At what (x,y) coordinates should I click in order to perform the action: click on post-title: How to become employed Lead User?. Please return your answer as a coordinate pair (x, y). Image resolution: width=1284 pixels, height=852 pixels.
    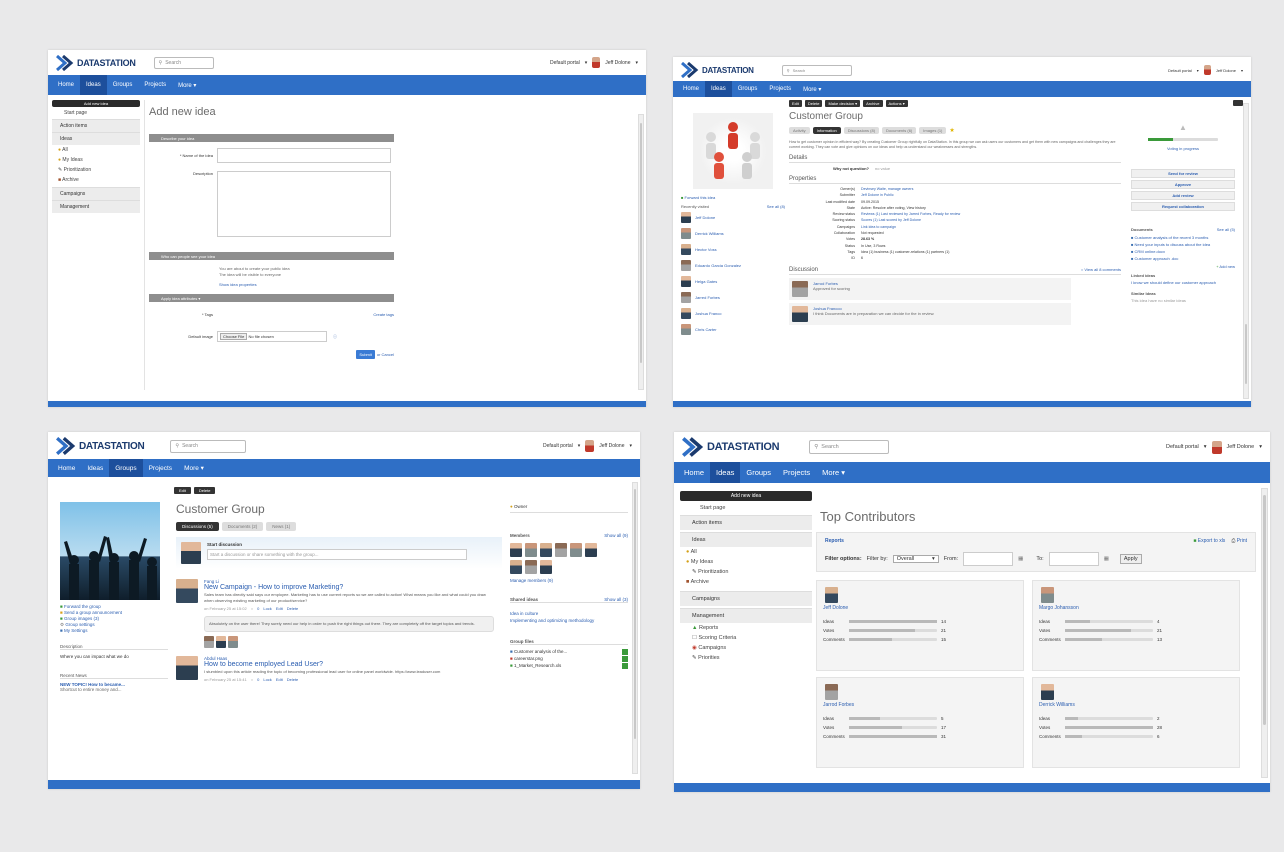
    Looking at the image, I should click on (349, 664).